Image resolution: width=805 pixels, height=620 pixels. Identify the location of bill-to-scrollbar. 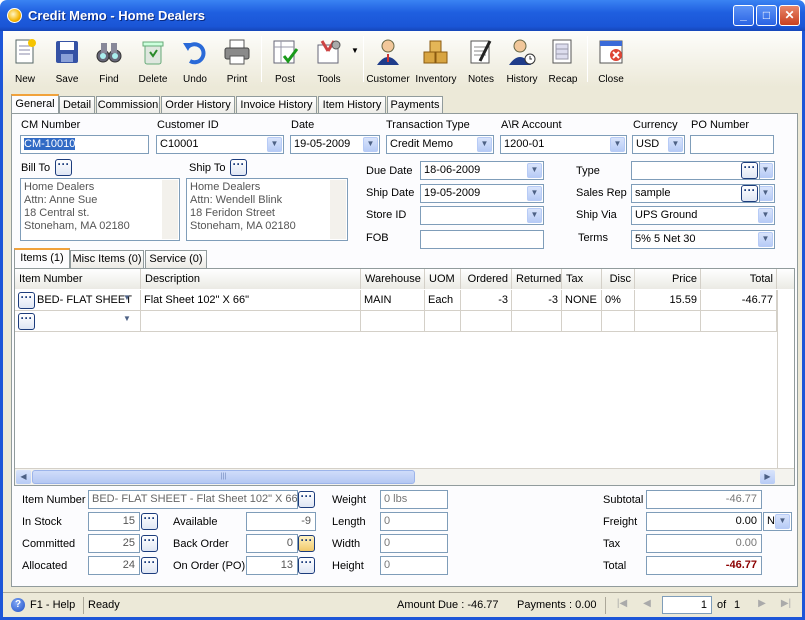
(170, 209).